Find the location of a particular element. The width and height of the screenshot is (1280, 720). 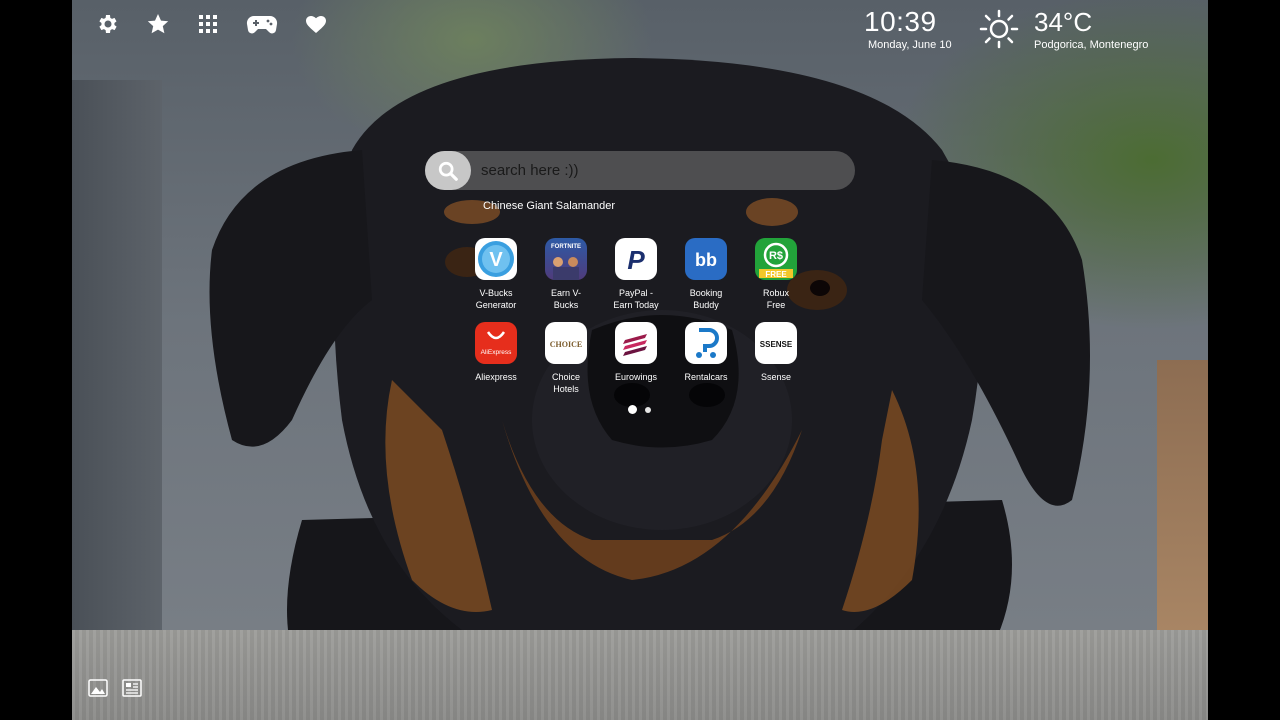

app-earn-vbucks: FORTNITE Earn V- Bucks is located at coordinates (566, 274).